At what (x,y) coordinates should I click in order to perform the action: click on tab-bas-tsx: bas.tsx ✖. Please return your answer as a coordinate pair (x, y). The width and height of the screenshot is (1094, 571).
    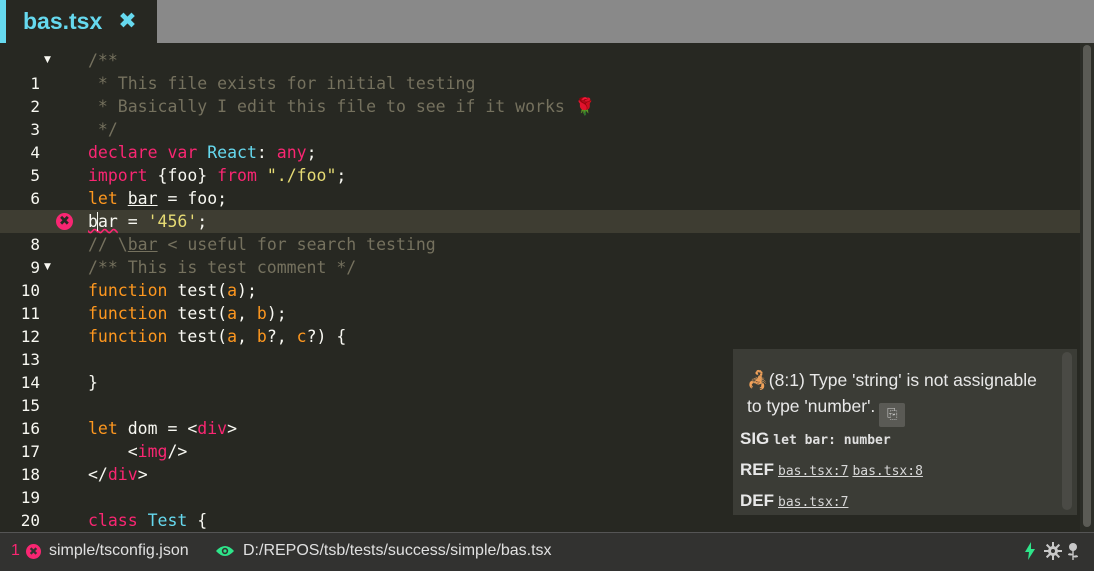
    Looking at the image, I should click on (78, 21).